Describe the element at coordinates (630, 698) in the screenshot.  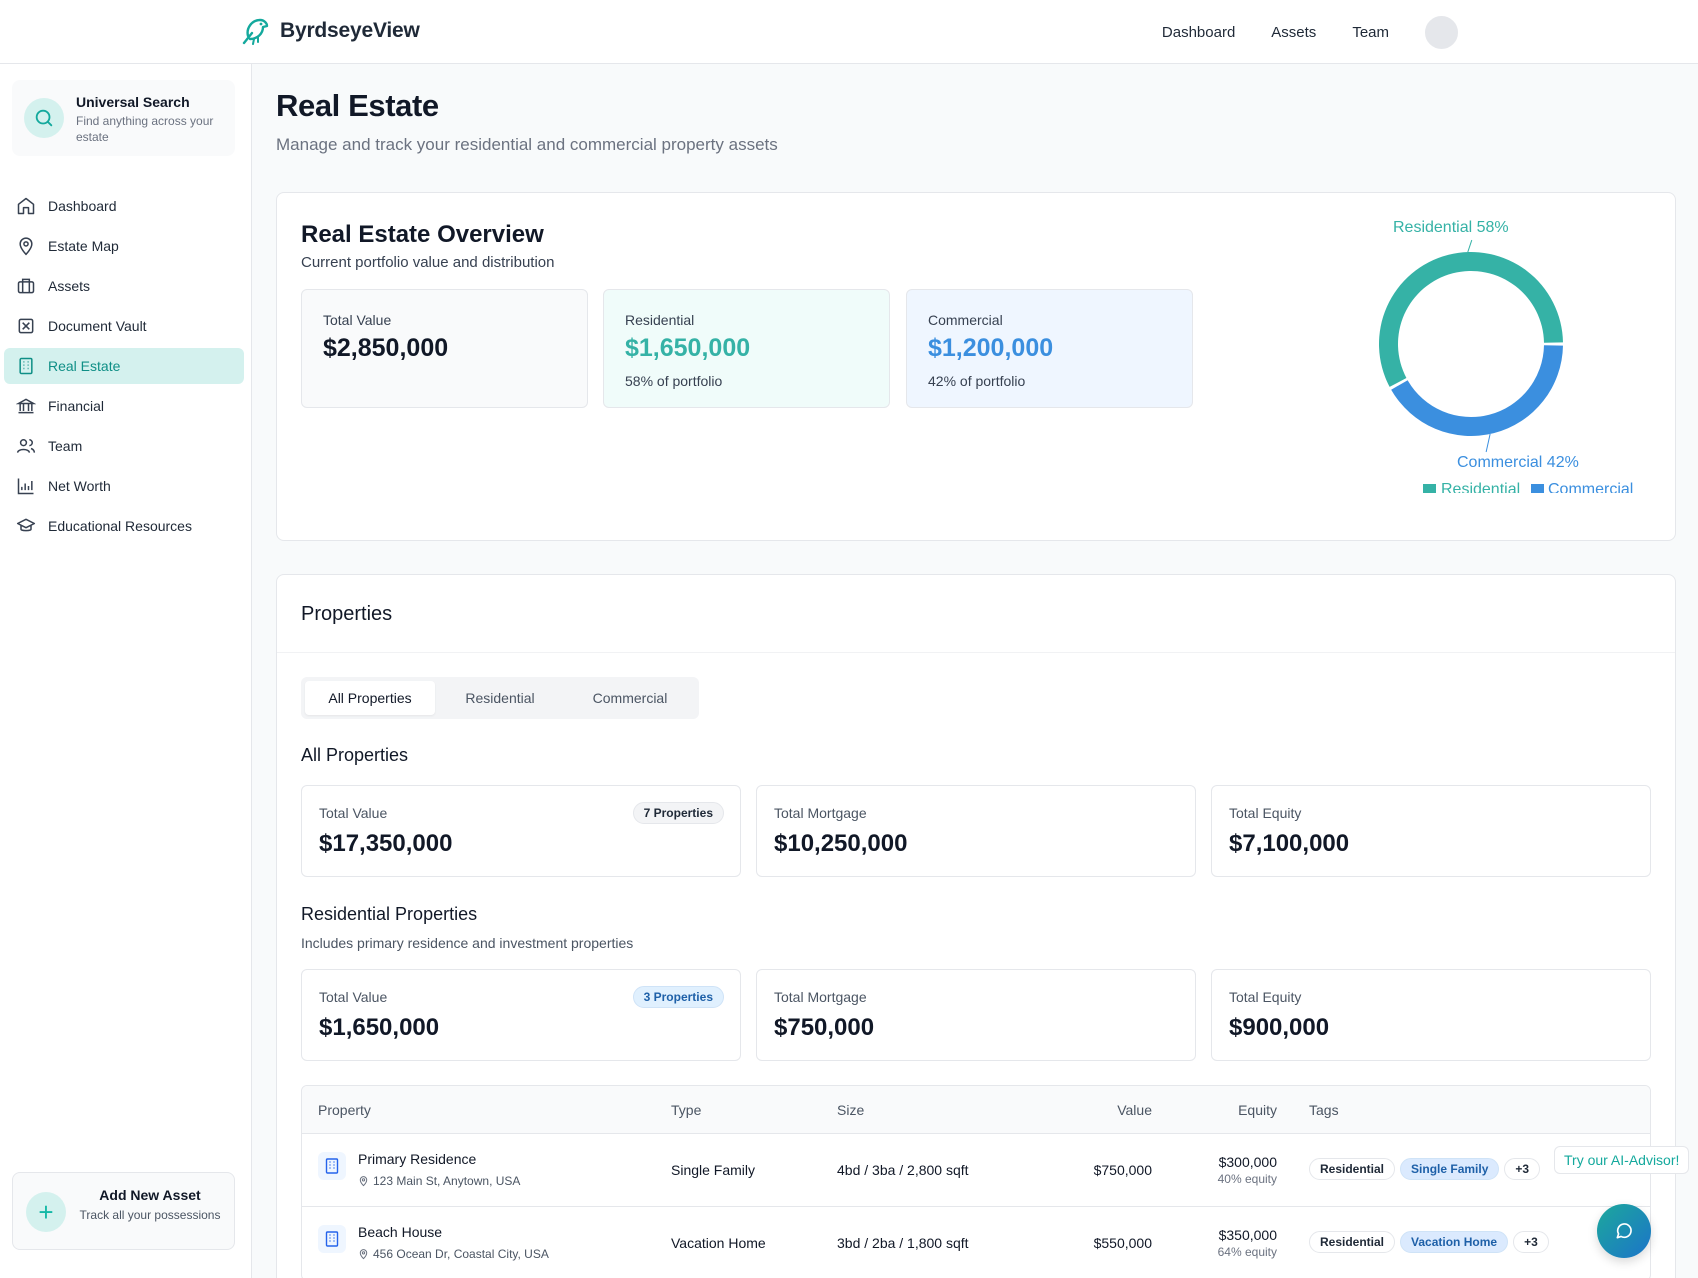
I see `tab-commercial: Commercial` at that location.